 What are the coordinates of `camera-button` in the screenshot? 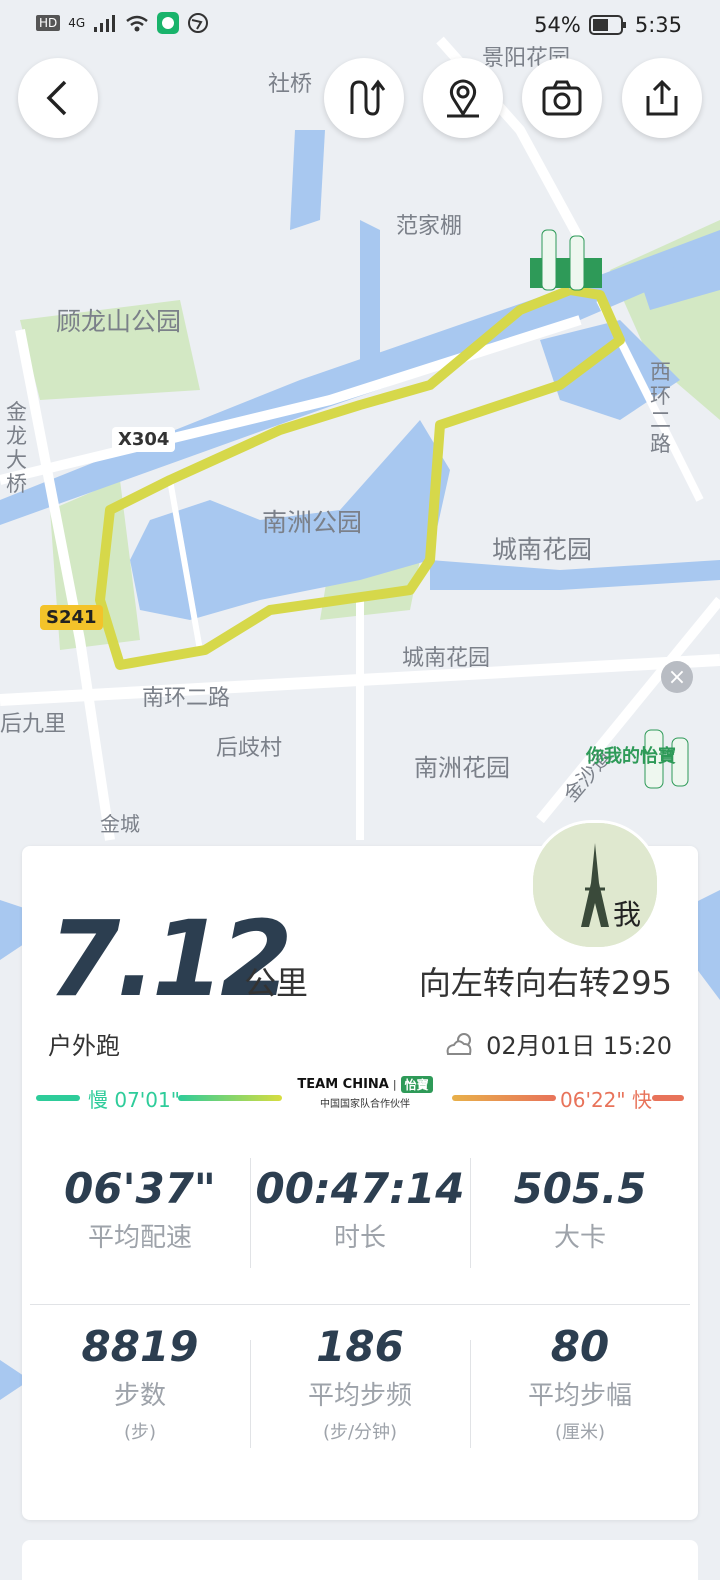 It's located at (562, 98).